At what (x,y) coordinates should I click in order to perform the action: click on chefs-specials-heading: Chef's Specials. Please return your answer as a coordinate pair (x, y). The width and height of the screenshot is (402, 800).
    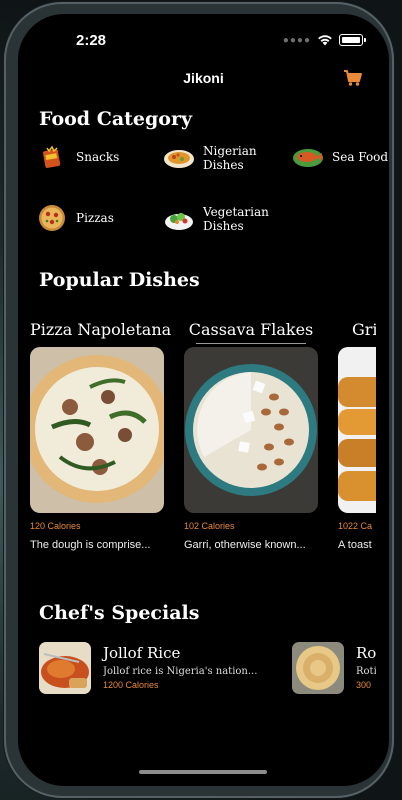
    Looking at the image, I should click on (119, 613).